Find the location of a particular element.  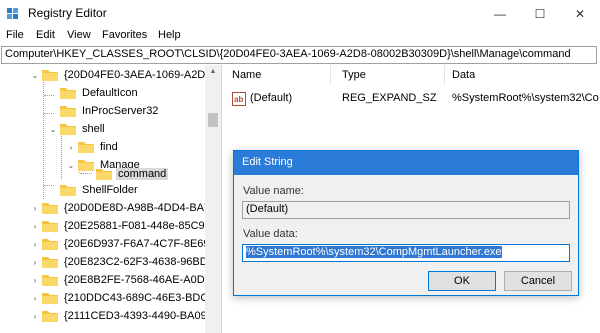

tree-node-clsid: › {2111CED3-4393-4490-BA09-0 is located at coordinates (124, 316).